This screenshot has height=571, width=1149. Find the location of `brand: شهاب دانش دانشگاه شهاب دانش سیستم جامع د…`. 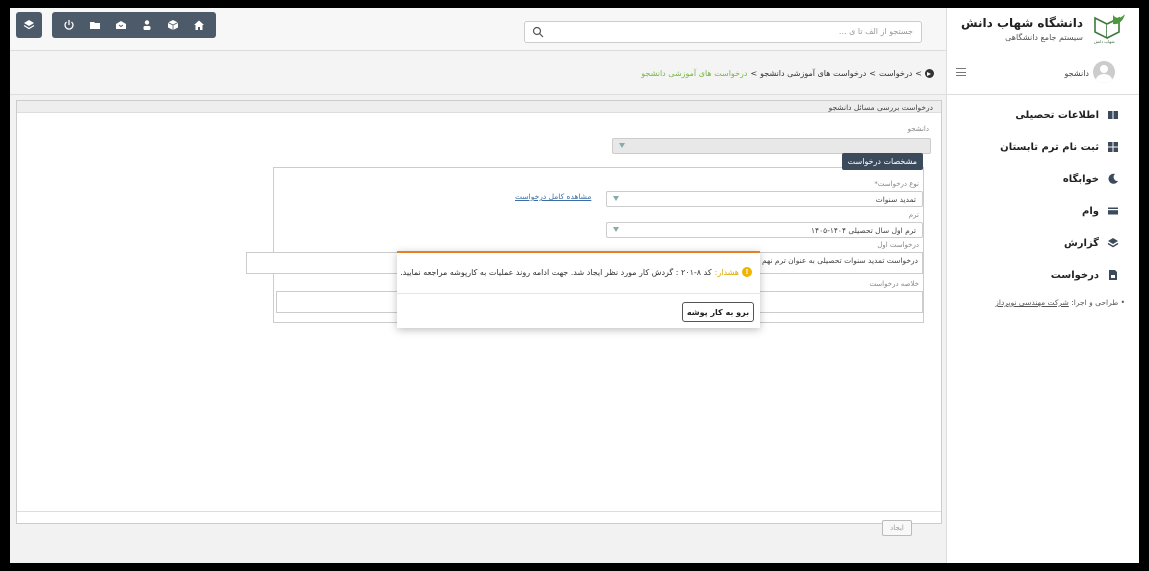

brand: شهاب دانش دانشگاه شهاب دانش سیستم جامع د… is located at coordinates (1042, 29).